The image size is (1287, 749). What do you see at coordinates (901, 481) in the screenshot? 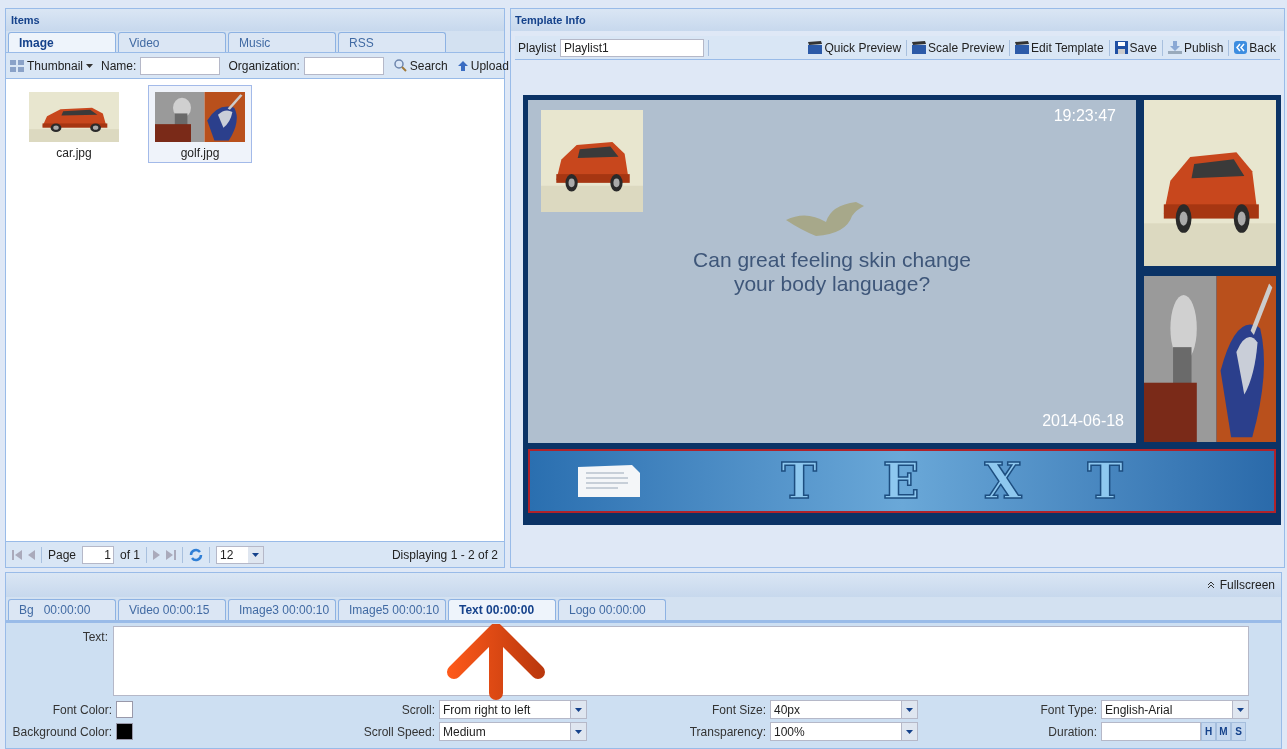
I see `banner-letter: E` at bounding box center [901, 481].